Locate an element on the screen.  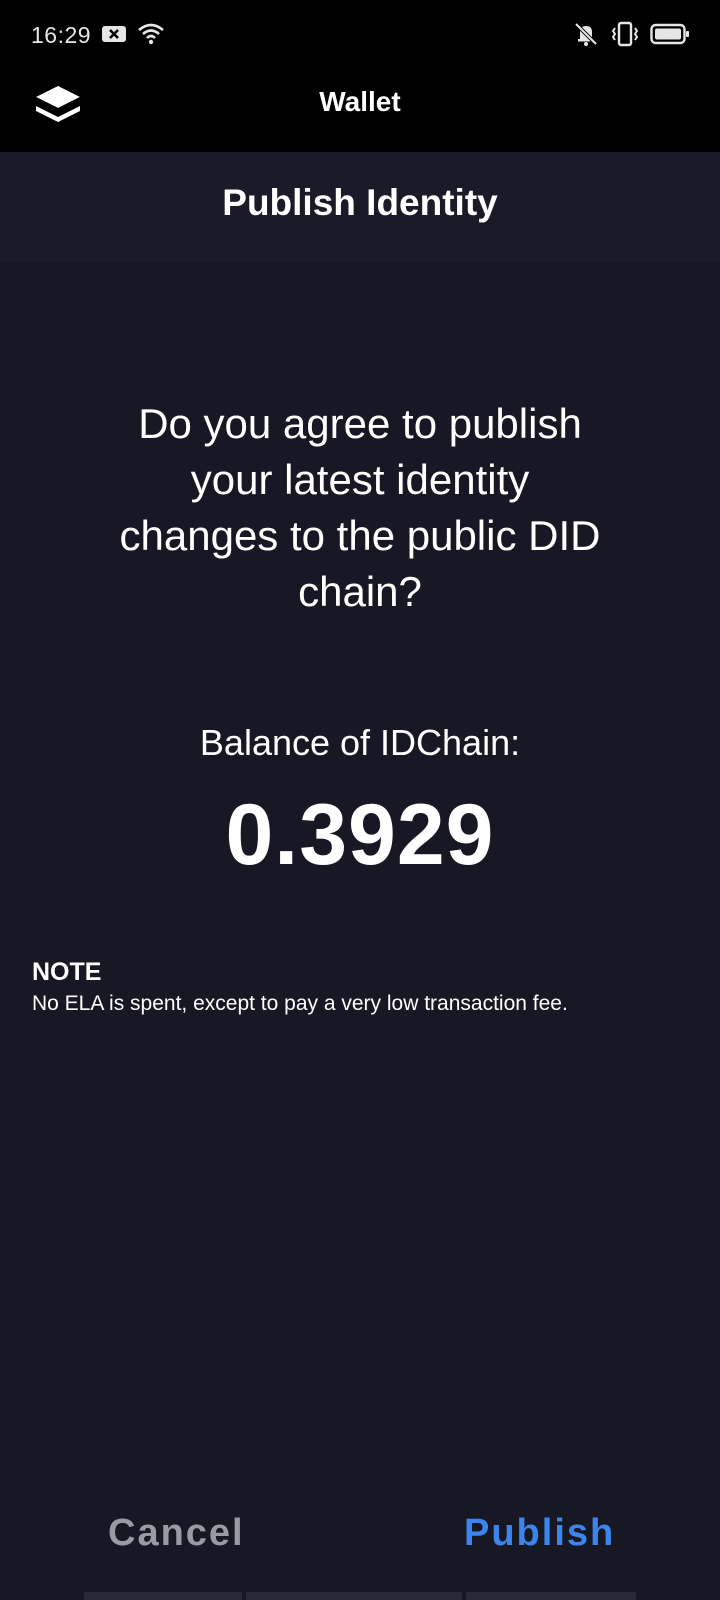
app-title: Wallet is located at coordinates (360, 101).